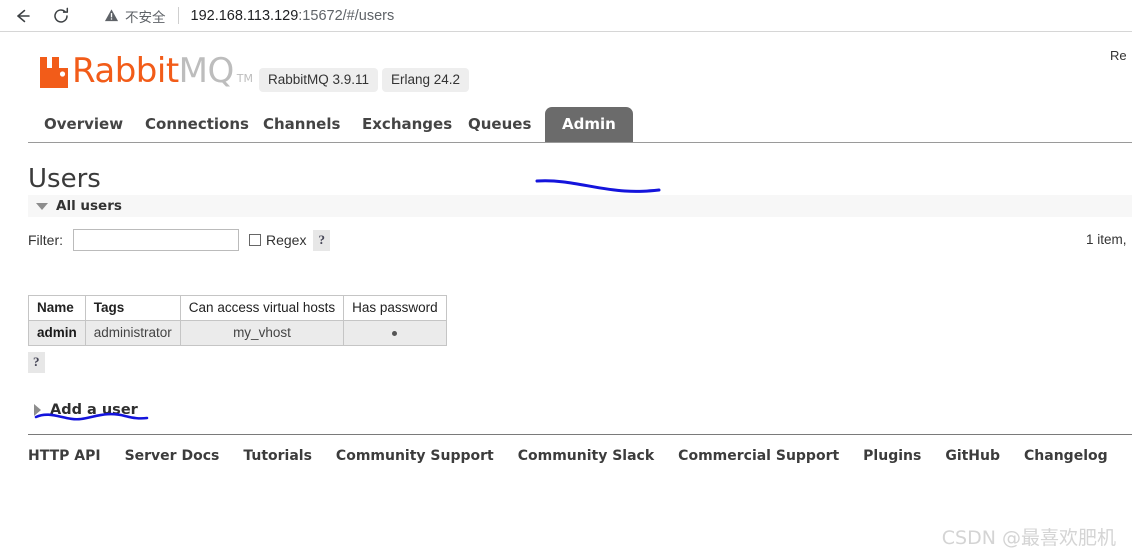 This screenshot has height=556, width=1132. Describe the element at coordinates (415, 456) in the screenshot. I see `footer-link-community-support: Community Support` at that location.